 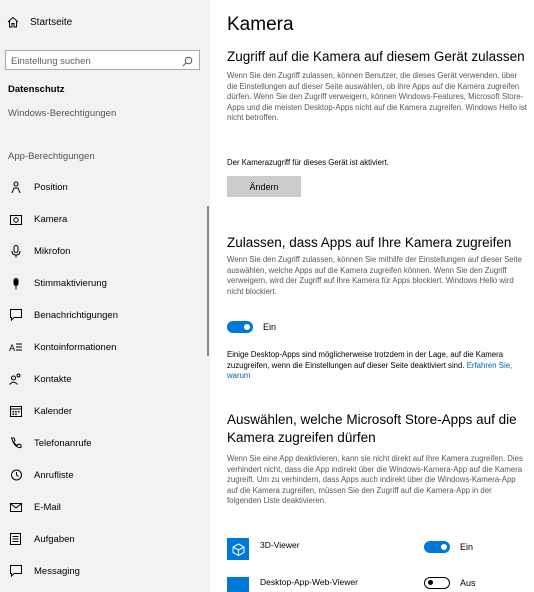 What do you see at coordinates (53, 379) in the screenshot?
I see `sidebar-item-label: Kontakte` at bounding box center [53, 379].